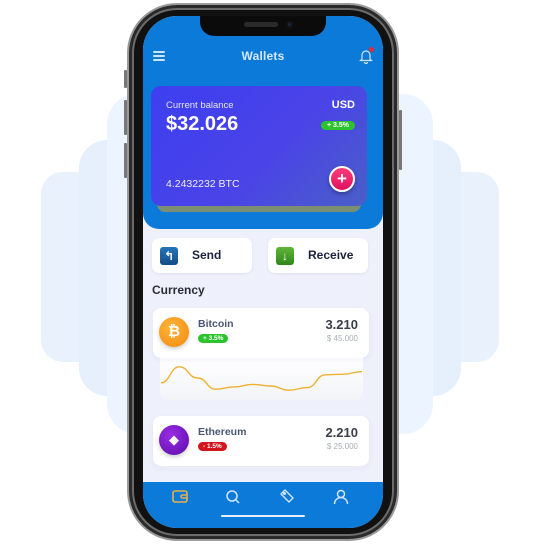 The image size is (540, 545). Describe the element at coordinates (366, 56) in the screenshot. I see `notification-bell-icon` at that location.